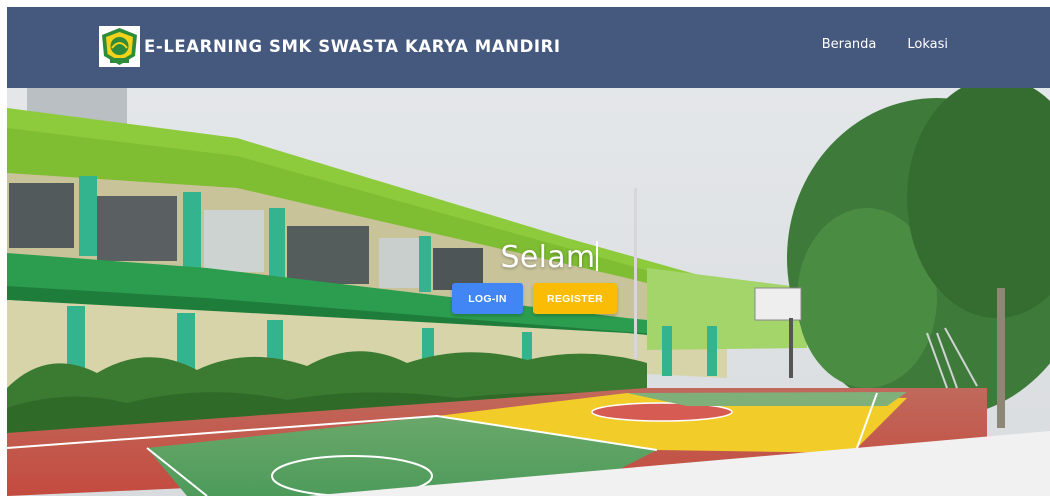 This screenshot has width=1050, height=496. I want to click on hero-welcome-title: Selam, so click(548, 257).